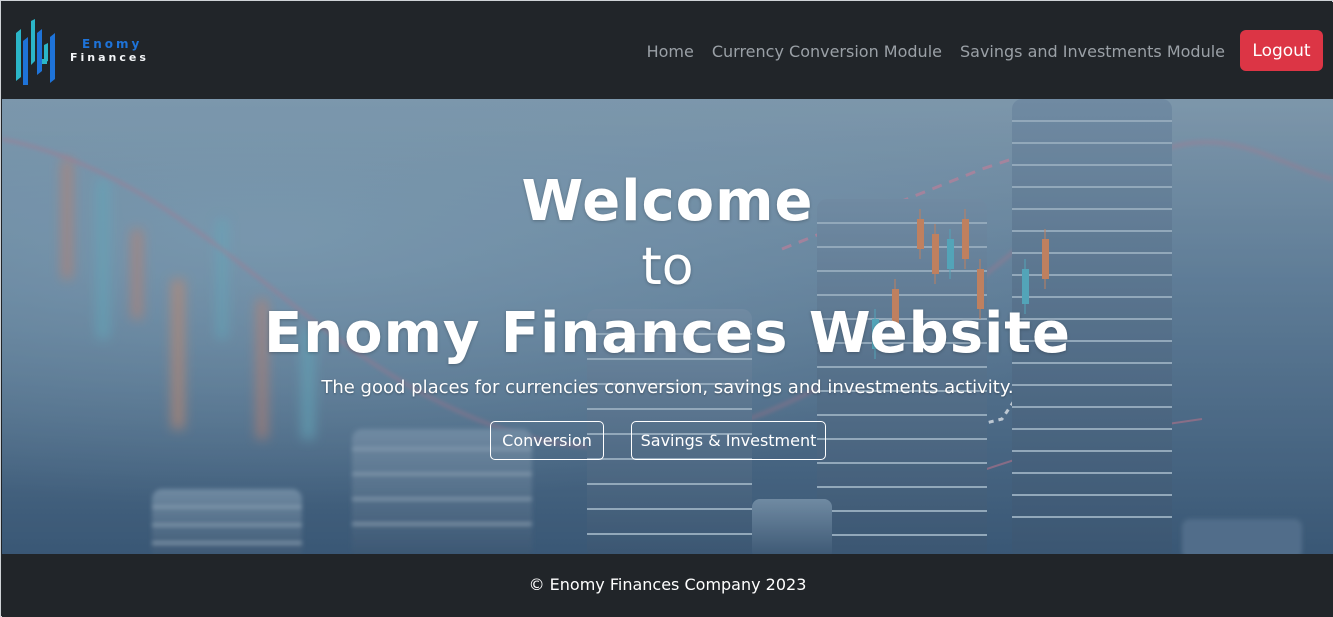 This screenshot has width=1333, height=617. What do you see at coordinates (1281, 50) in the screenshot?
I see `logout-button: Logout` at bounding box center [1281, 50].